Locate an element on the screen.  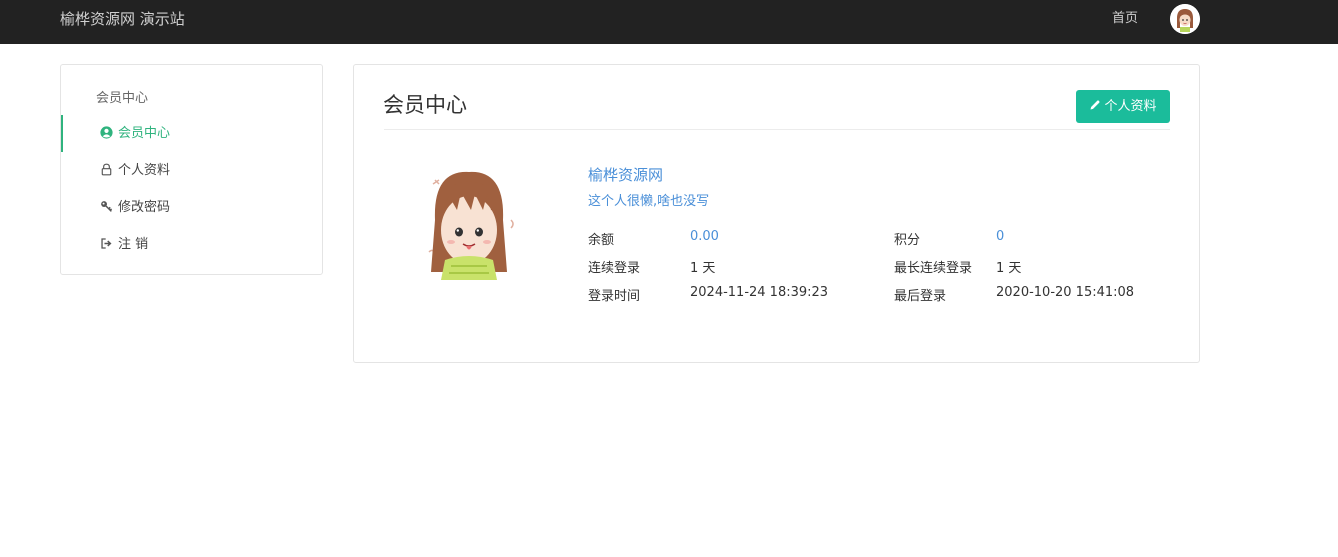
lock-icon is located at coordinates (106, 165).